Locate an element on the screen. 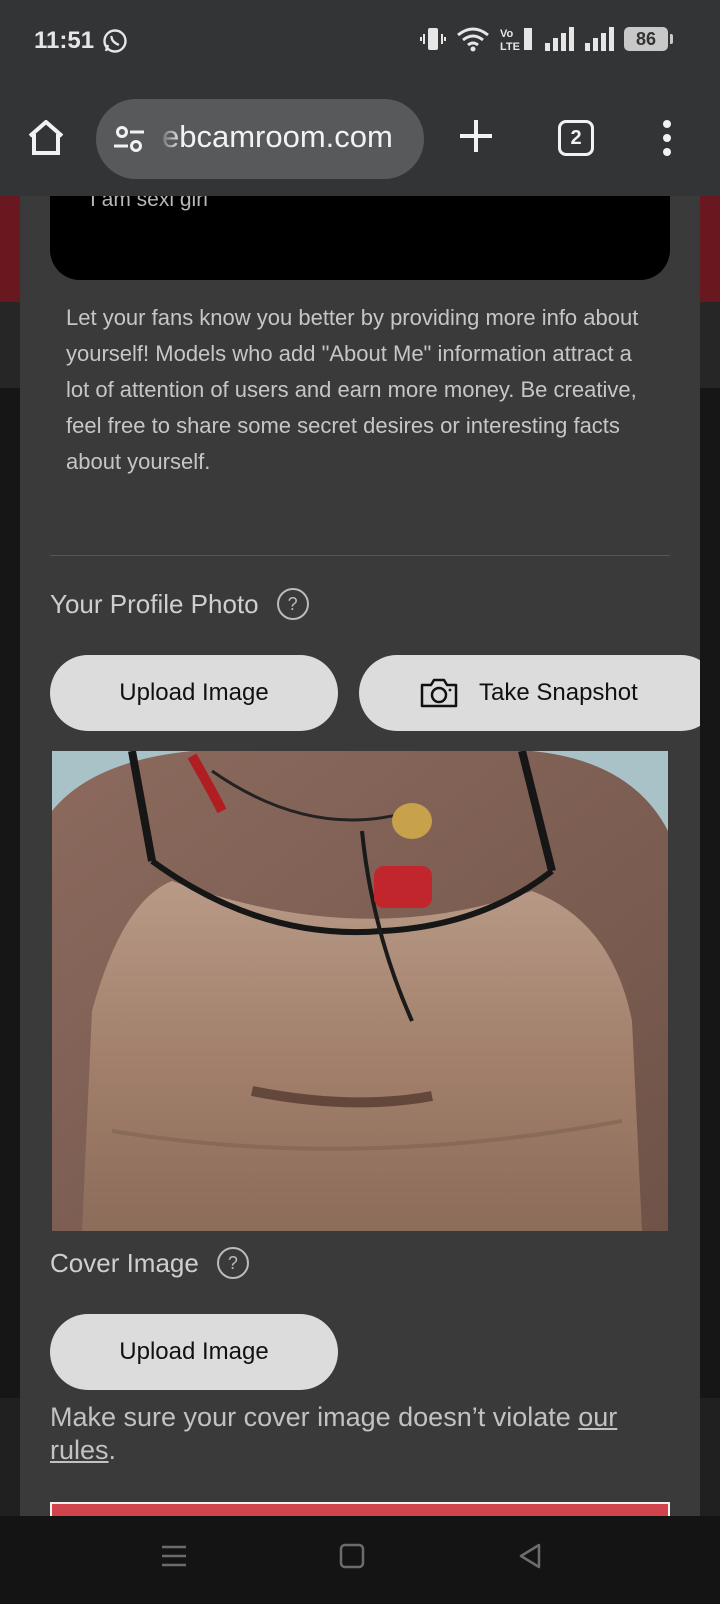 The width and height of the screenshot is (720, 1604). system-nav-bar is located at coordinates (360, 1560).